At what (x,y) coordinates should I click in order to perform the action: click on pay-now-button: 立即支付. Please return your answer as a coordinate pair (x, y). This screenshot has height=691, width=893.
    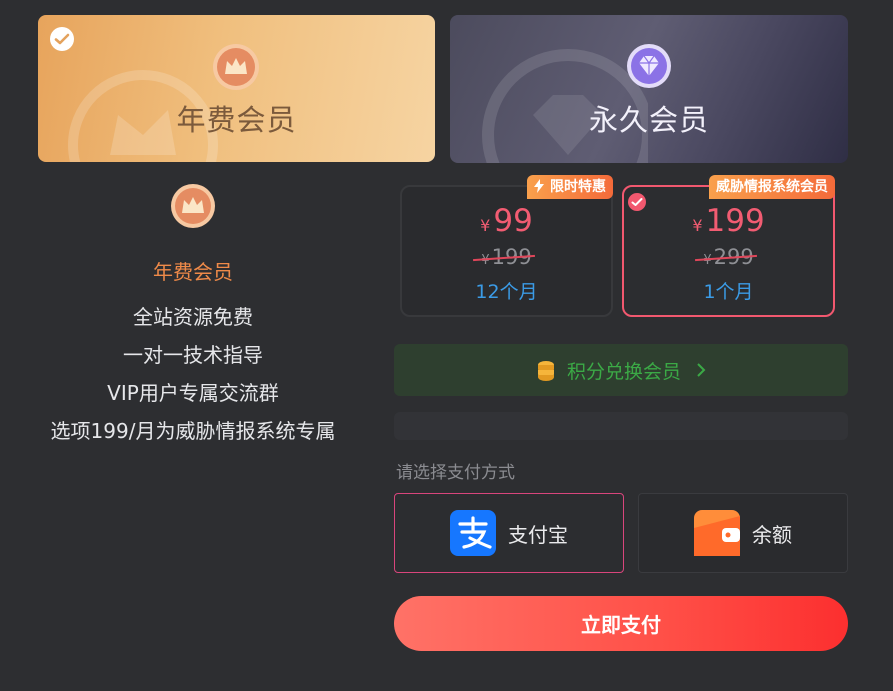
    Looking at the image, I should click on (621, 623).